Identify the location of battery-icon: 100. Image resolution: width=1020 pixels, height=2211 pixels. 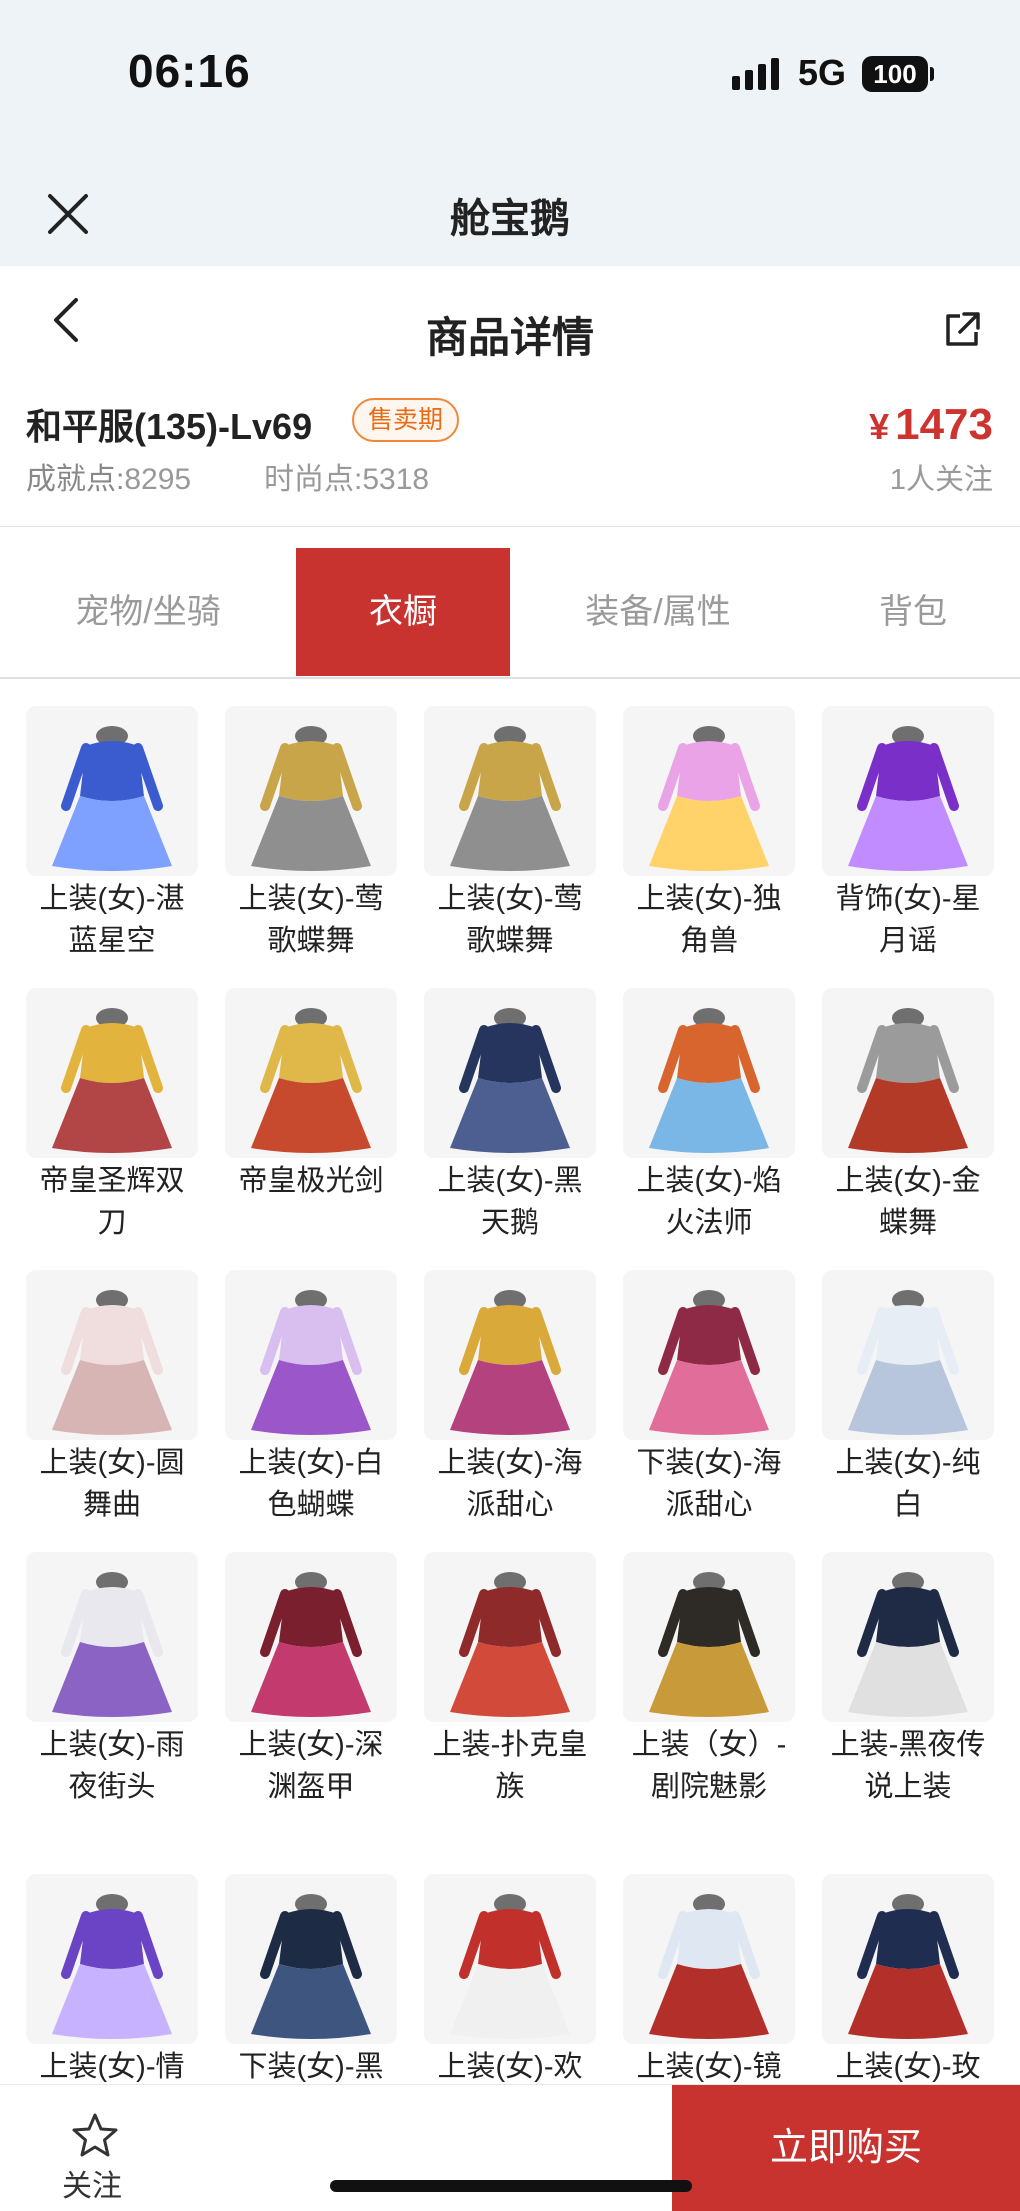
(895, 74).